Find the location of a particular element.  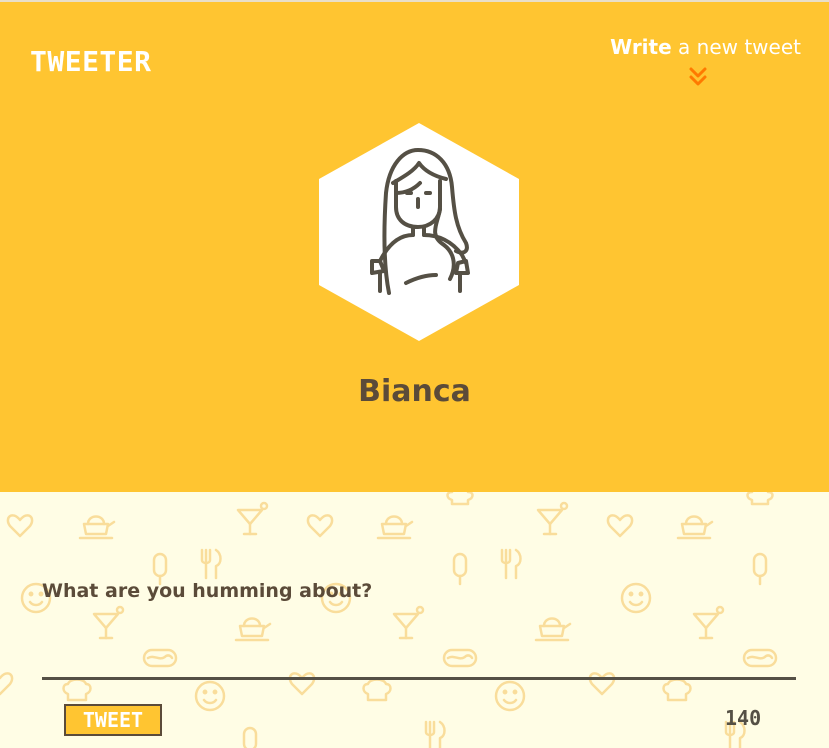

double-chevron-down-icon is located at coordinates (698, 76).